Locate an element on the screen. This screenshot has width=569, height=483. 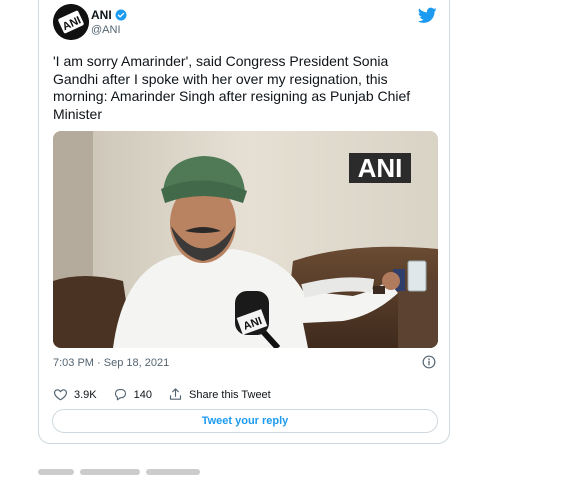
avatar: ANI is located at coordinates (71, 22).